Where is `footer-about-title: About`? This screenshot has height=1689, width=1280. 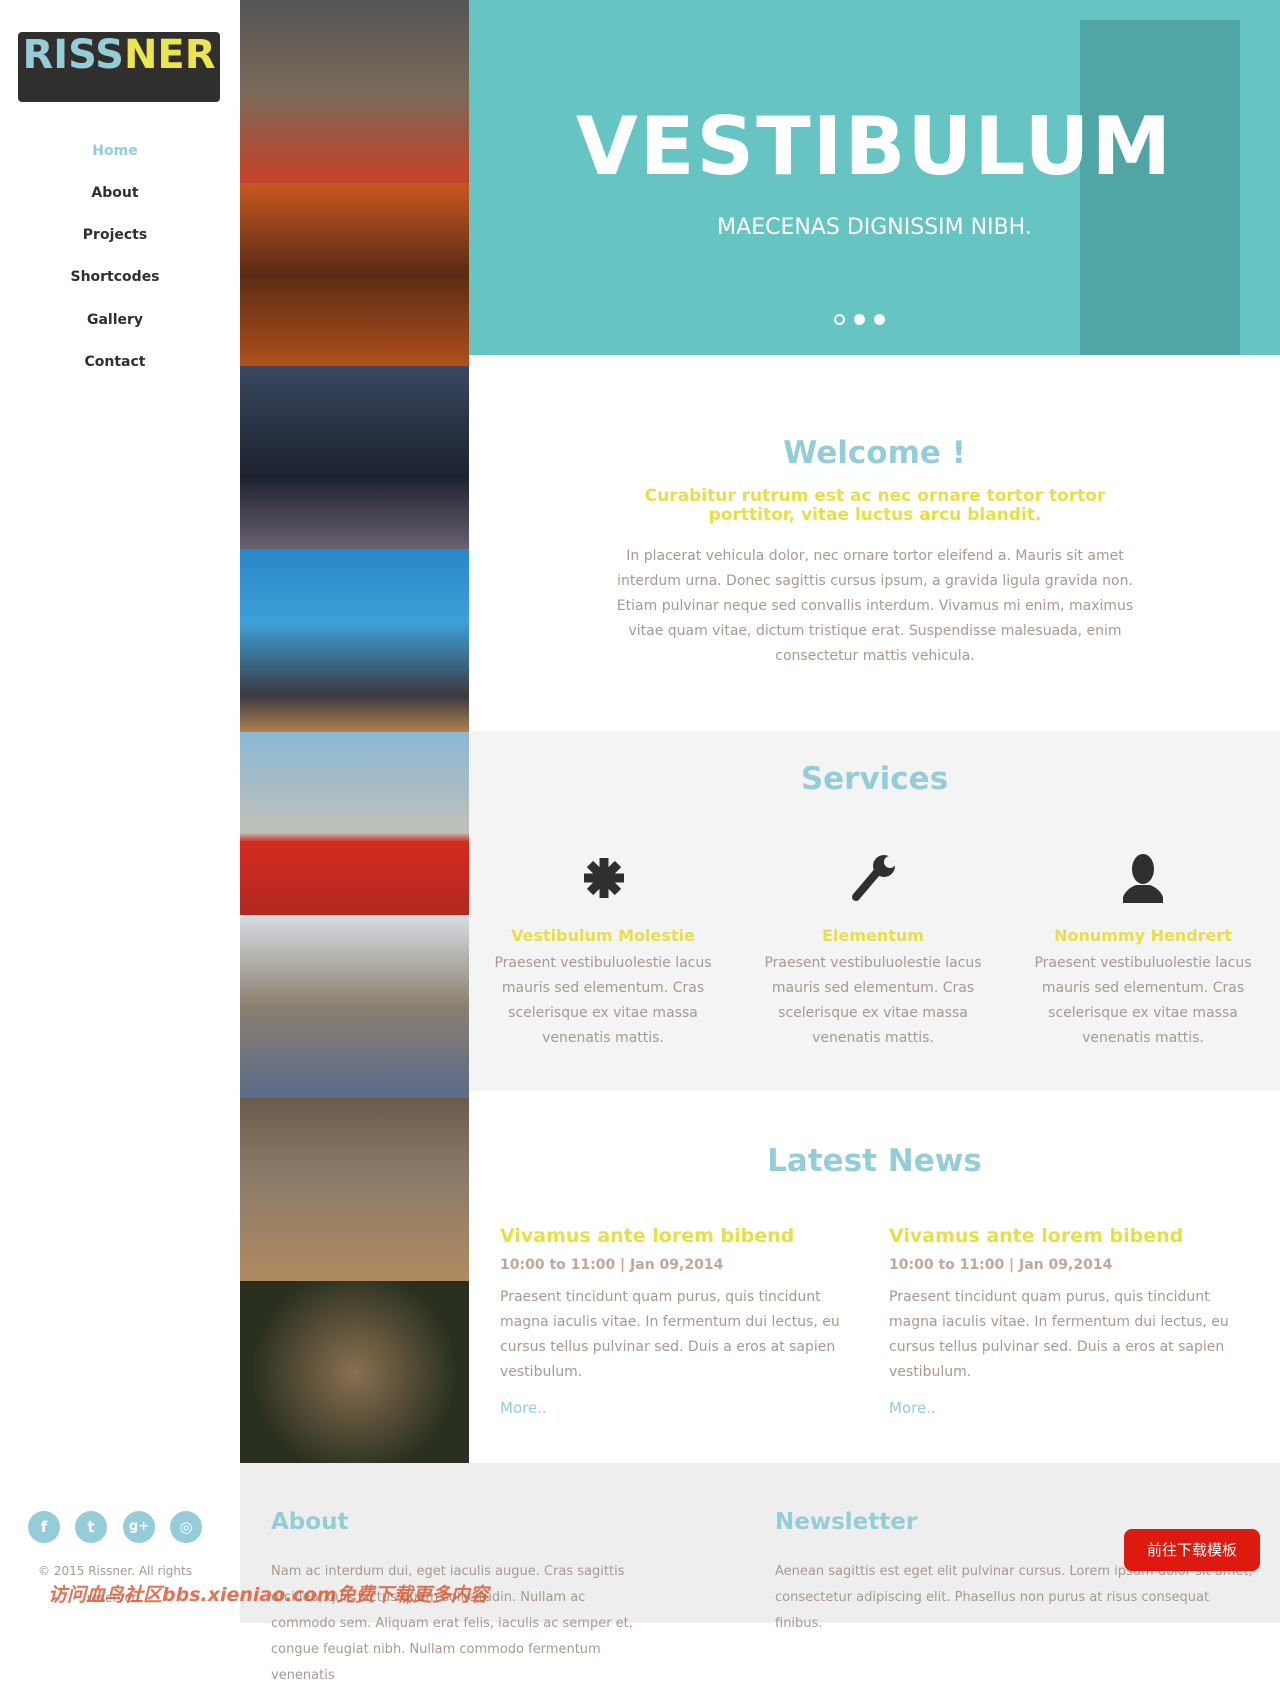 footer-about-title: About is located at coordinates (310, 1522).